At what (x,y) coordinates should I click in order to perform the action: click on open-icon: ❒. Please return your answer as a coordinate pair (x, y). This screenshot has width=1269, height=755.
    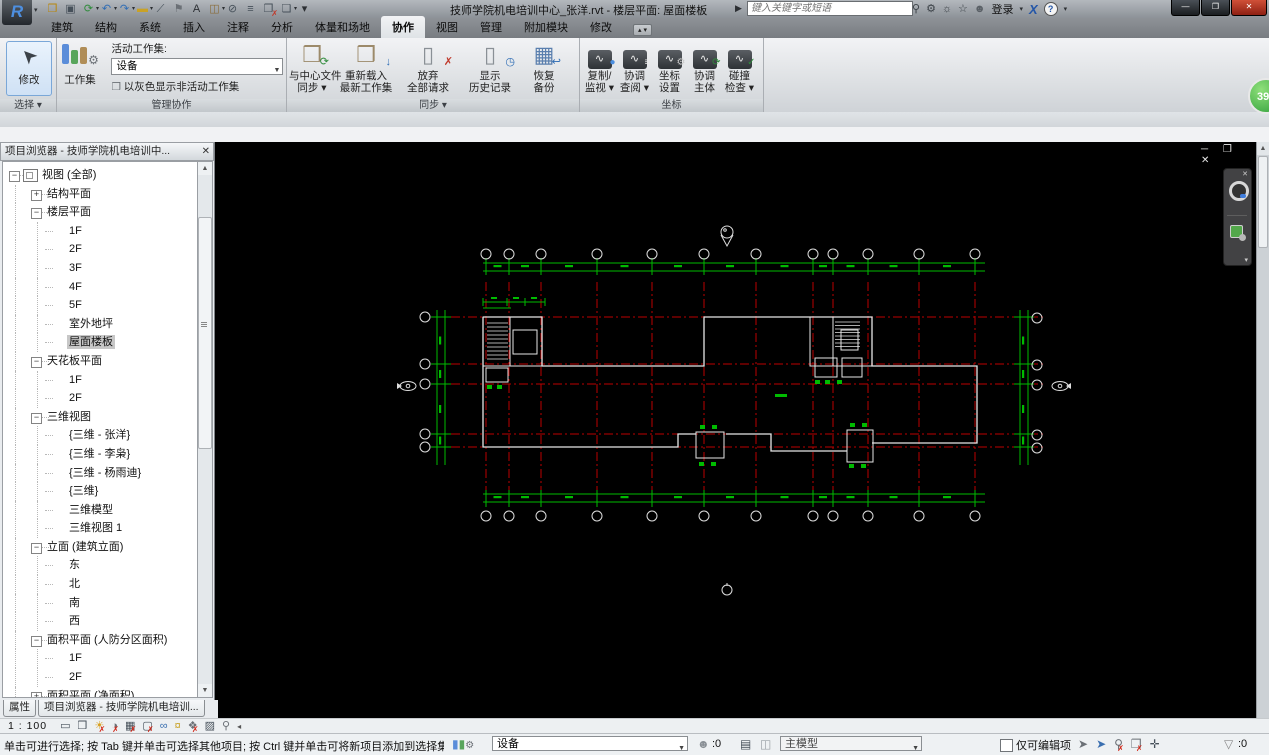
    Looking at the image, I should click on (52, 9).